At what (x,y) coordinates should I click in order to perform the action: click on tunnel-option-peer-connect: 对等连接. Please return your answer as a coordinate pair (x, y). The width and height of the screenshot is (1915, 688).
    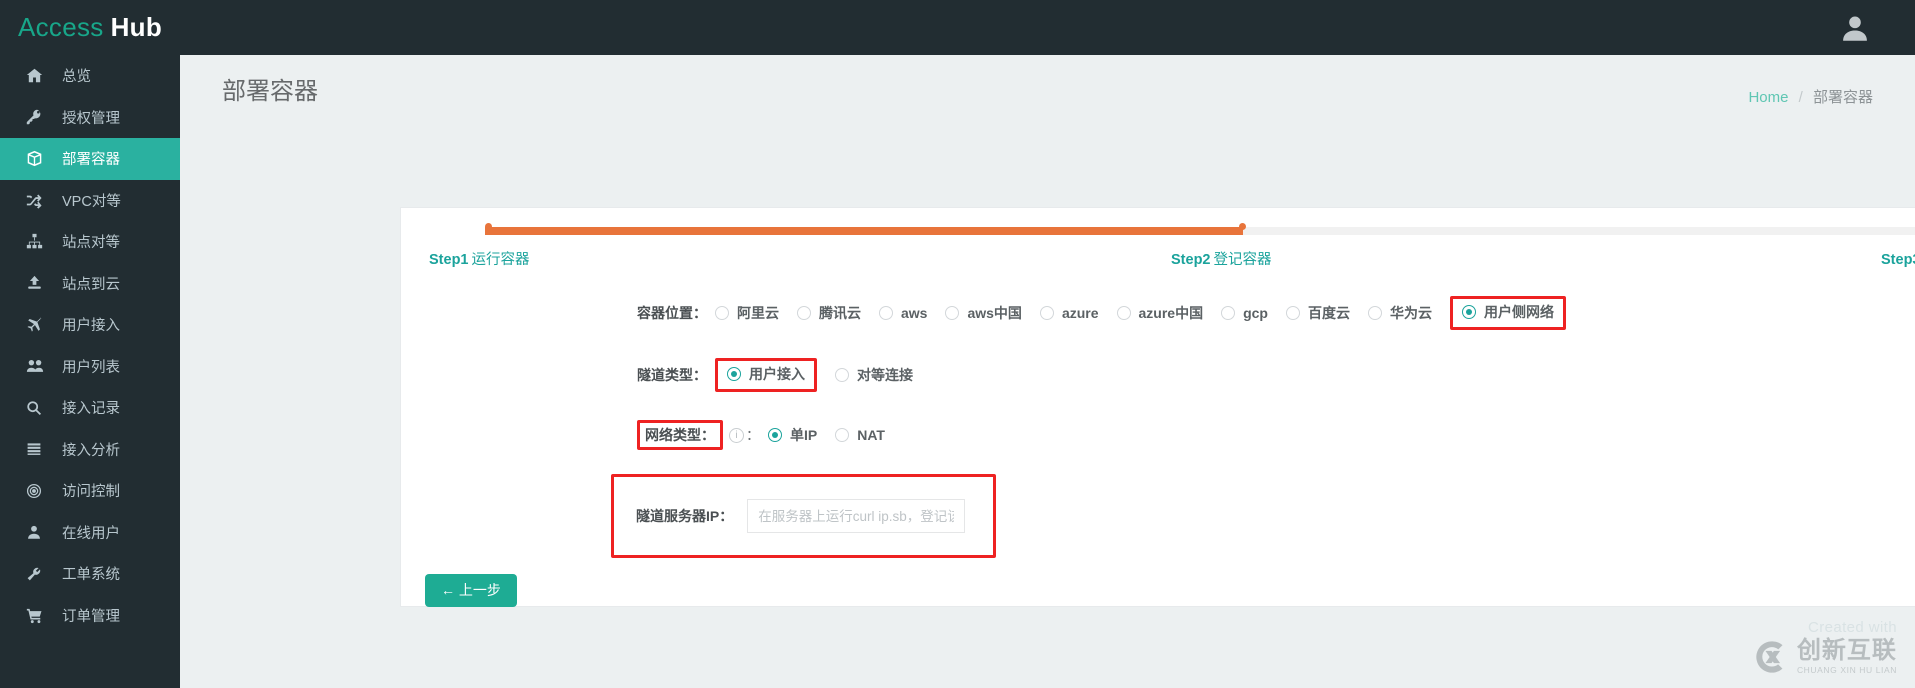
    Looking at the image, I should click on (874, 375).